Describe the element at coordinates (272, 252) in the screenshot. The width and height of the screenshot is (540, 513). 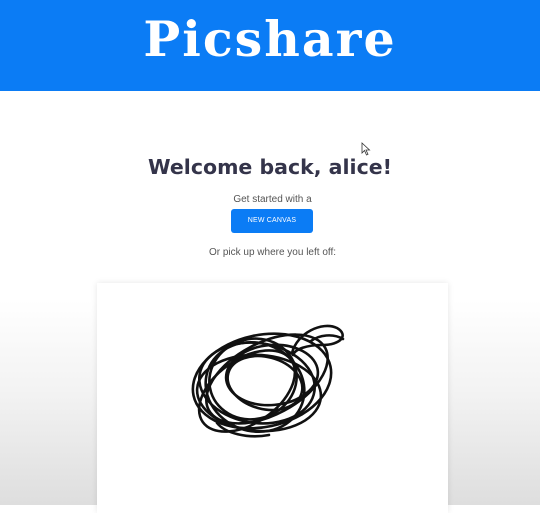
I see `pick-up-text: Or pick up where you left off:` at that location.